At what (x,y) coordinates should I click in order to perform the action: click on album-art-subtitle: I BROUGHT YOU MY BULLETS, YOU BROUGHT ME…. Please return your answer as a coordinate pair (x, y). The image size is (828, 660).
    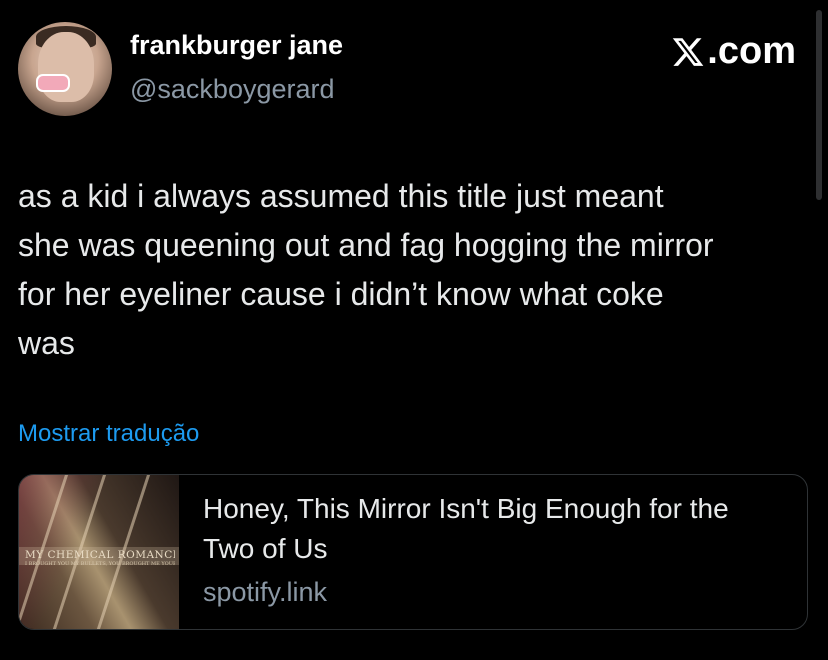
    Looking at the image, I should click on (100, 564).